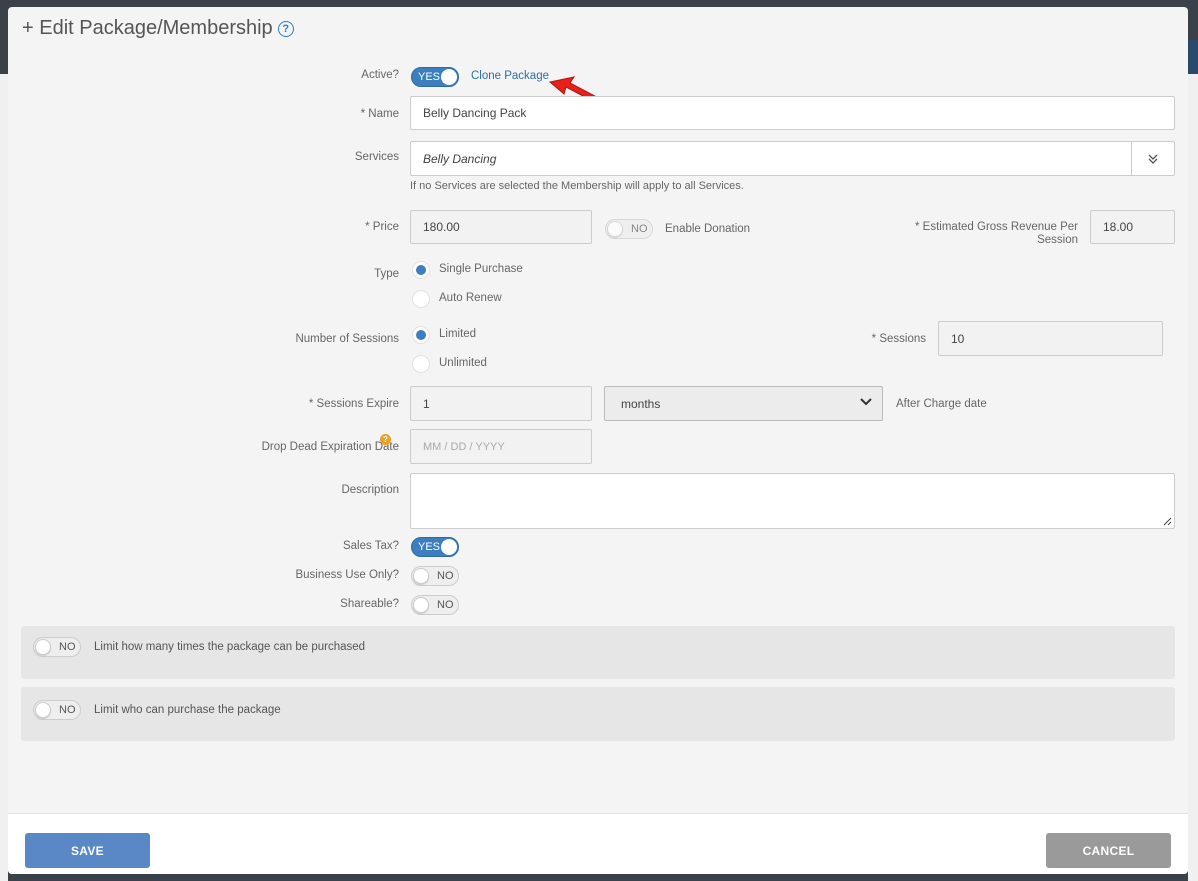 The width and height of the screenshot is (1198, 881). What do you see at coordinates (481, 269) in the screenshot?
I see `type-single-purchase-label: Single Purchase` at bounding box center [481, 269].